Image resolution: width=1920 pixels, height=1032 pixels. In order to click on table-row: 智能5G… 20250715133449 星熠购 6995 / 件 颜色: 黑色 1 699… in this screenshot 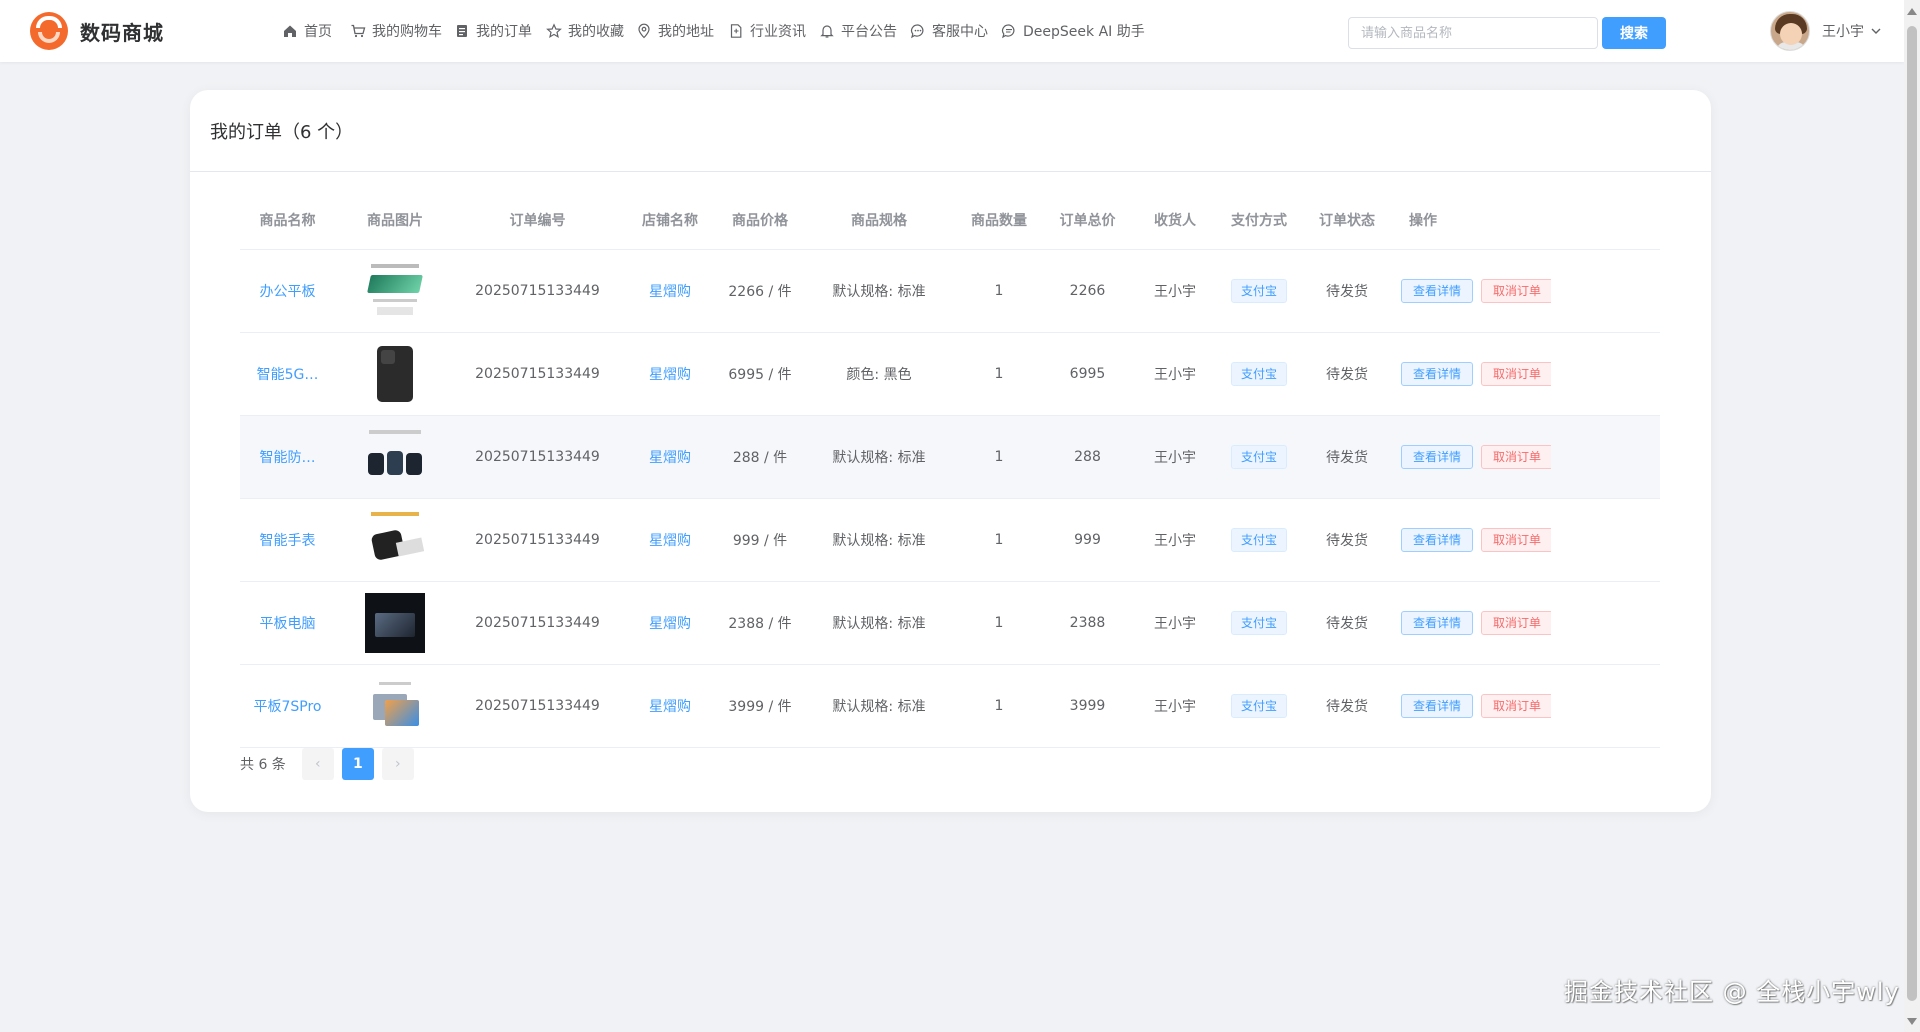, I will do `click(950, 374)`.